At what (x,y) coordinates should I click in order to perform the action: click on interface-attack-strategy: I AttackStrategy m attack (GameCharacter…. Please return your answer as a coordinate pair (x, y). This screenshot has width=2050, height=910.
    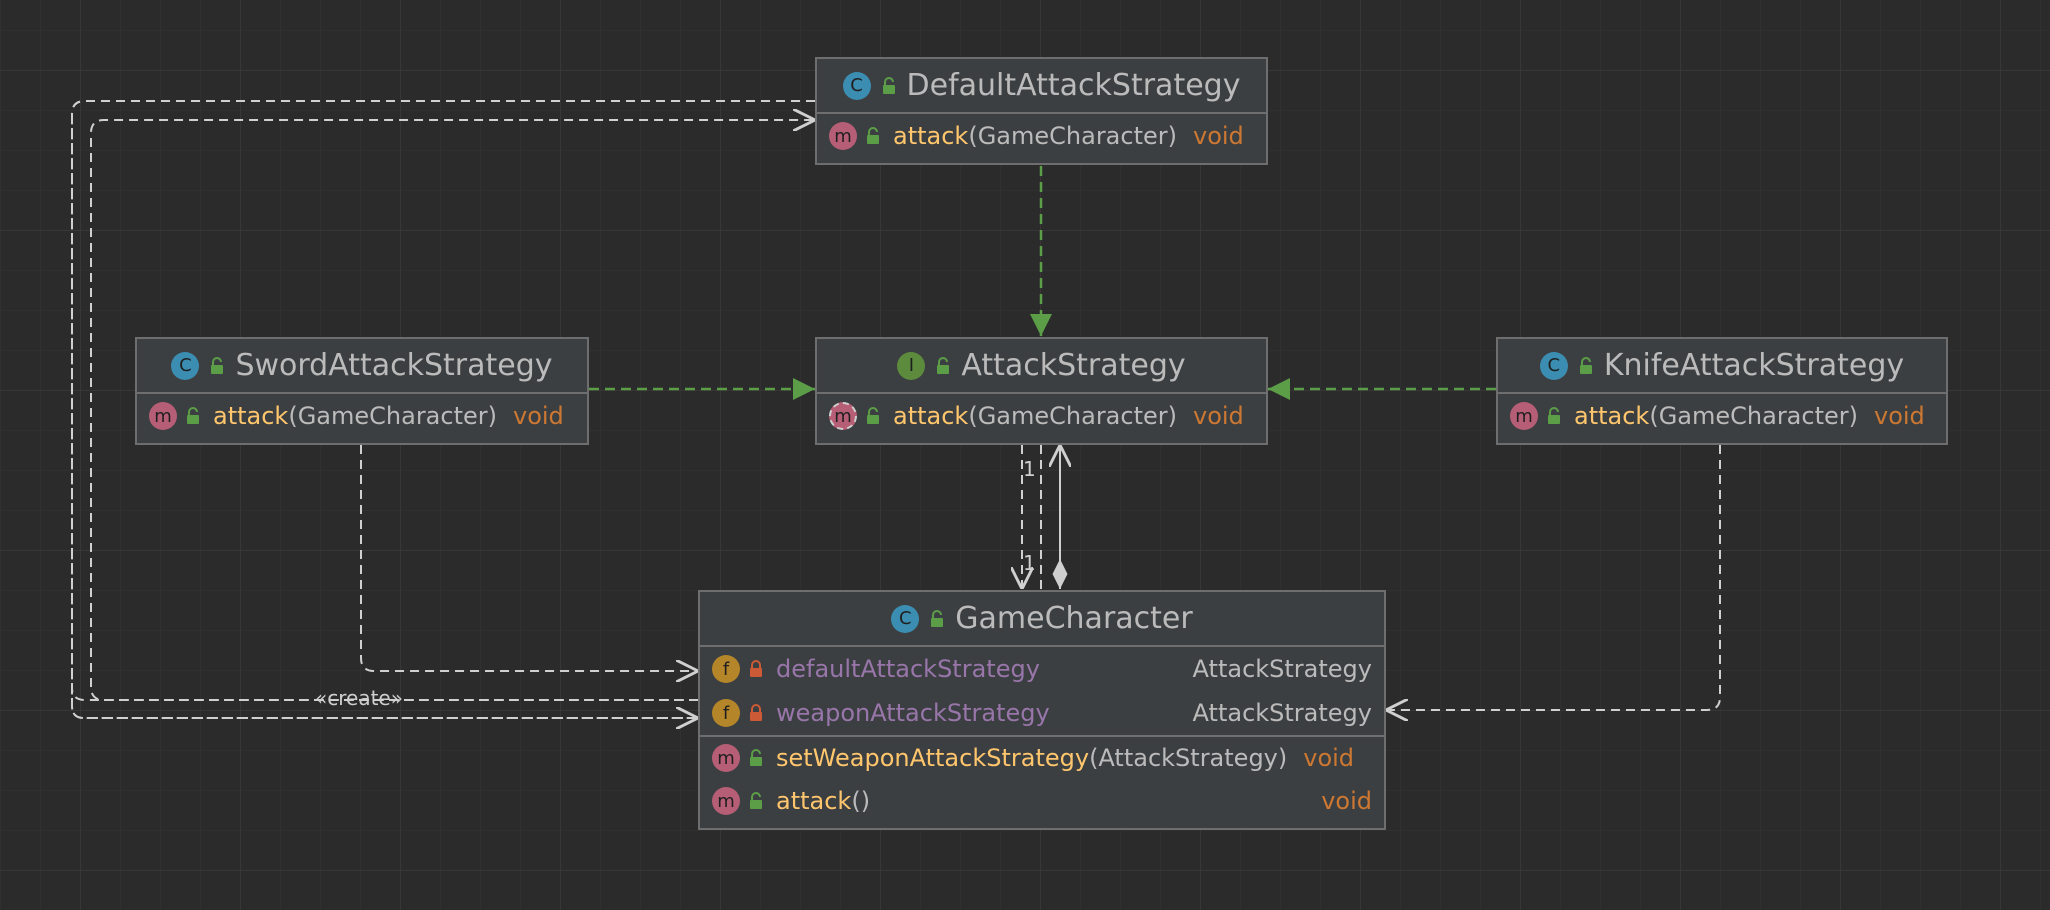
    Looking at the image, I should click on (1041, 391).